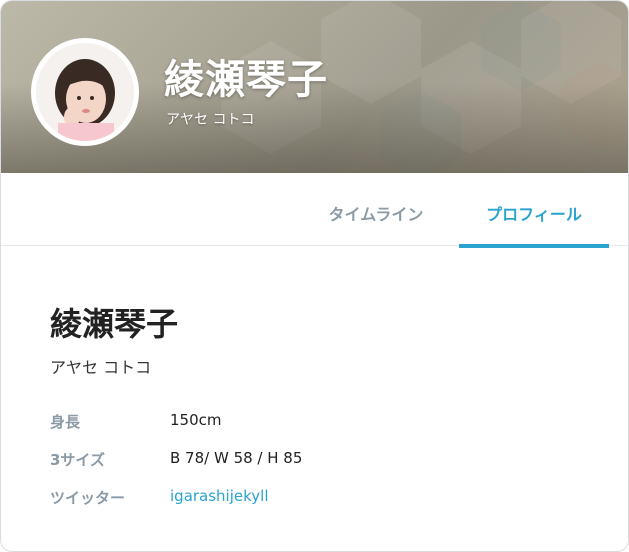  I want to click on active-tab-indicator, so click(534, 246).